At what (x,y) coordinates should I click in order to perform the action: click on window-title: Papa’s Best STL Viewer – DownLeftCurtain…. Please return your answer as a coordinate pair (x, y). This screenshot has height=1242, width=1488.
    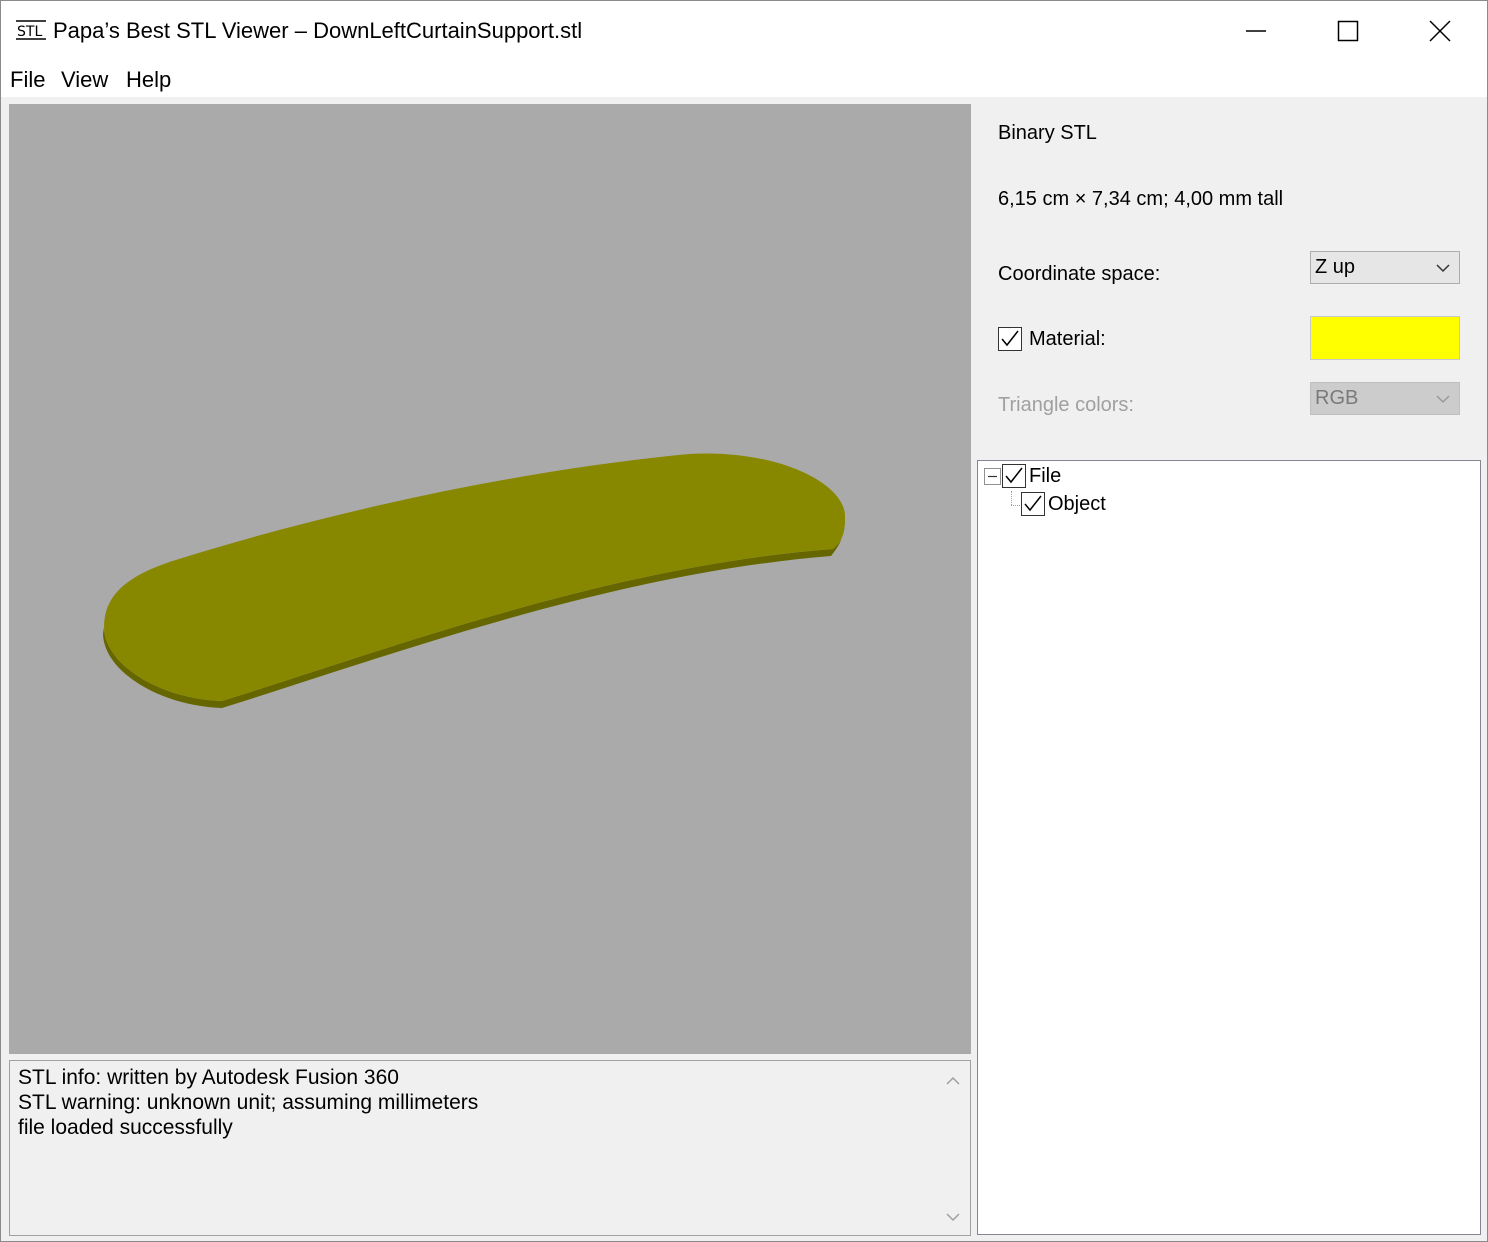
    Looking at the image, I should click on (318, 30).